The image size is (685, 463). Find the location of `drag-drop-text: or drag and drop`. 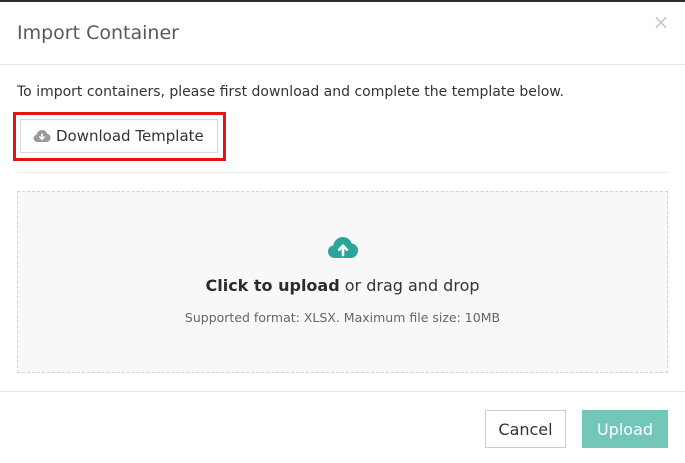

drag-drop-text: or drag and drop is located at coordinates (409, 285).